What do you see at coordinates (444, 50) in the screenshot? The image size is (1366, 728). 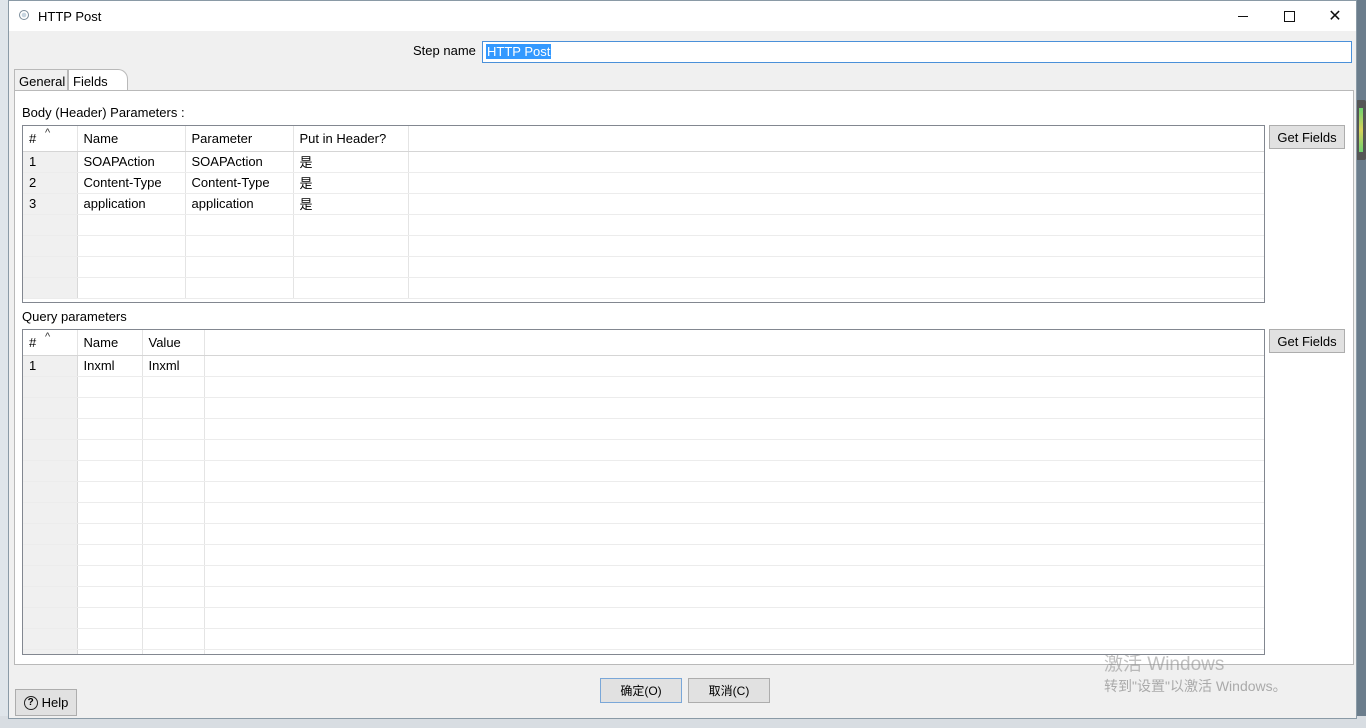 I see `step-name-label: Step name` at bounding box center [444, 50].